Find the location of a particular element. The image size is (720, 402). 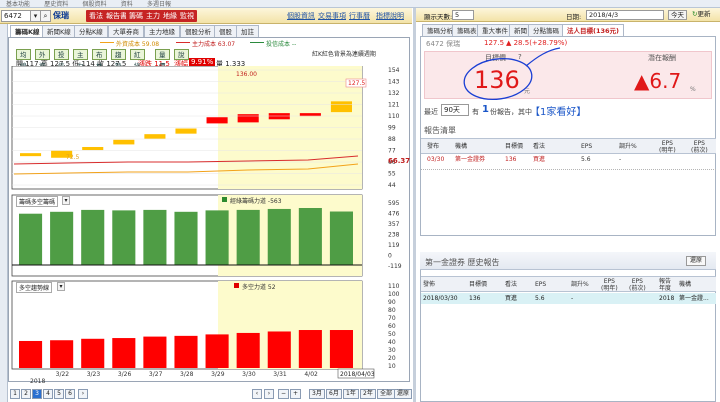

search-icon: ⌕ is located at coordinates (45, 16).